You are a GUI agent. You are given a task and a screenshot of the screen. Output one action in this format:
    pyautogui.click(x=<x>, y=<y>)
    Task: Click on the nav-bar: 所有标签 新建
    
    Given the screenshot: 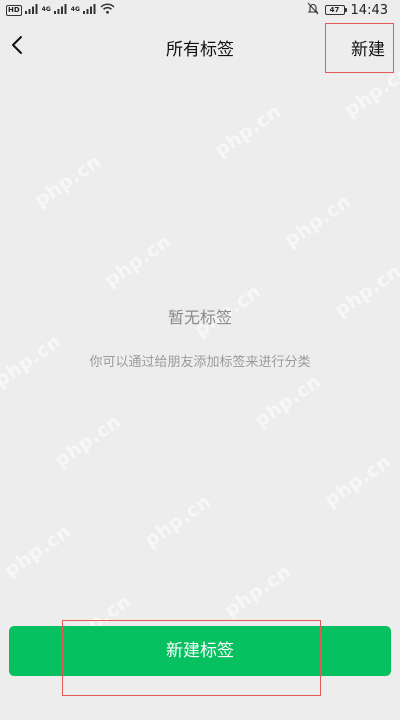 What is the action you would take?
    pyautogui.click(x=200, y=46)
    